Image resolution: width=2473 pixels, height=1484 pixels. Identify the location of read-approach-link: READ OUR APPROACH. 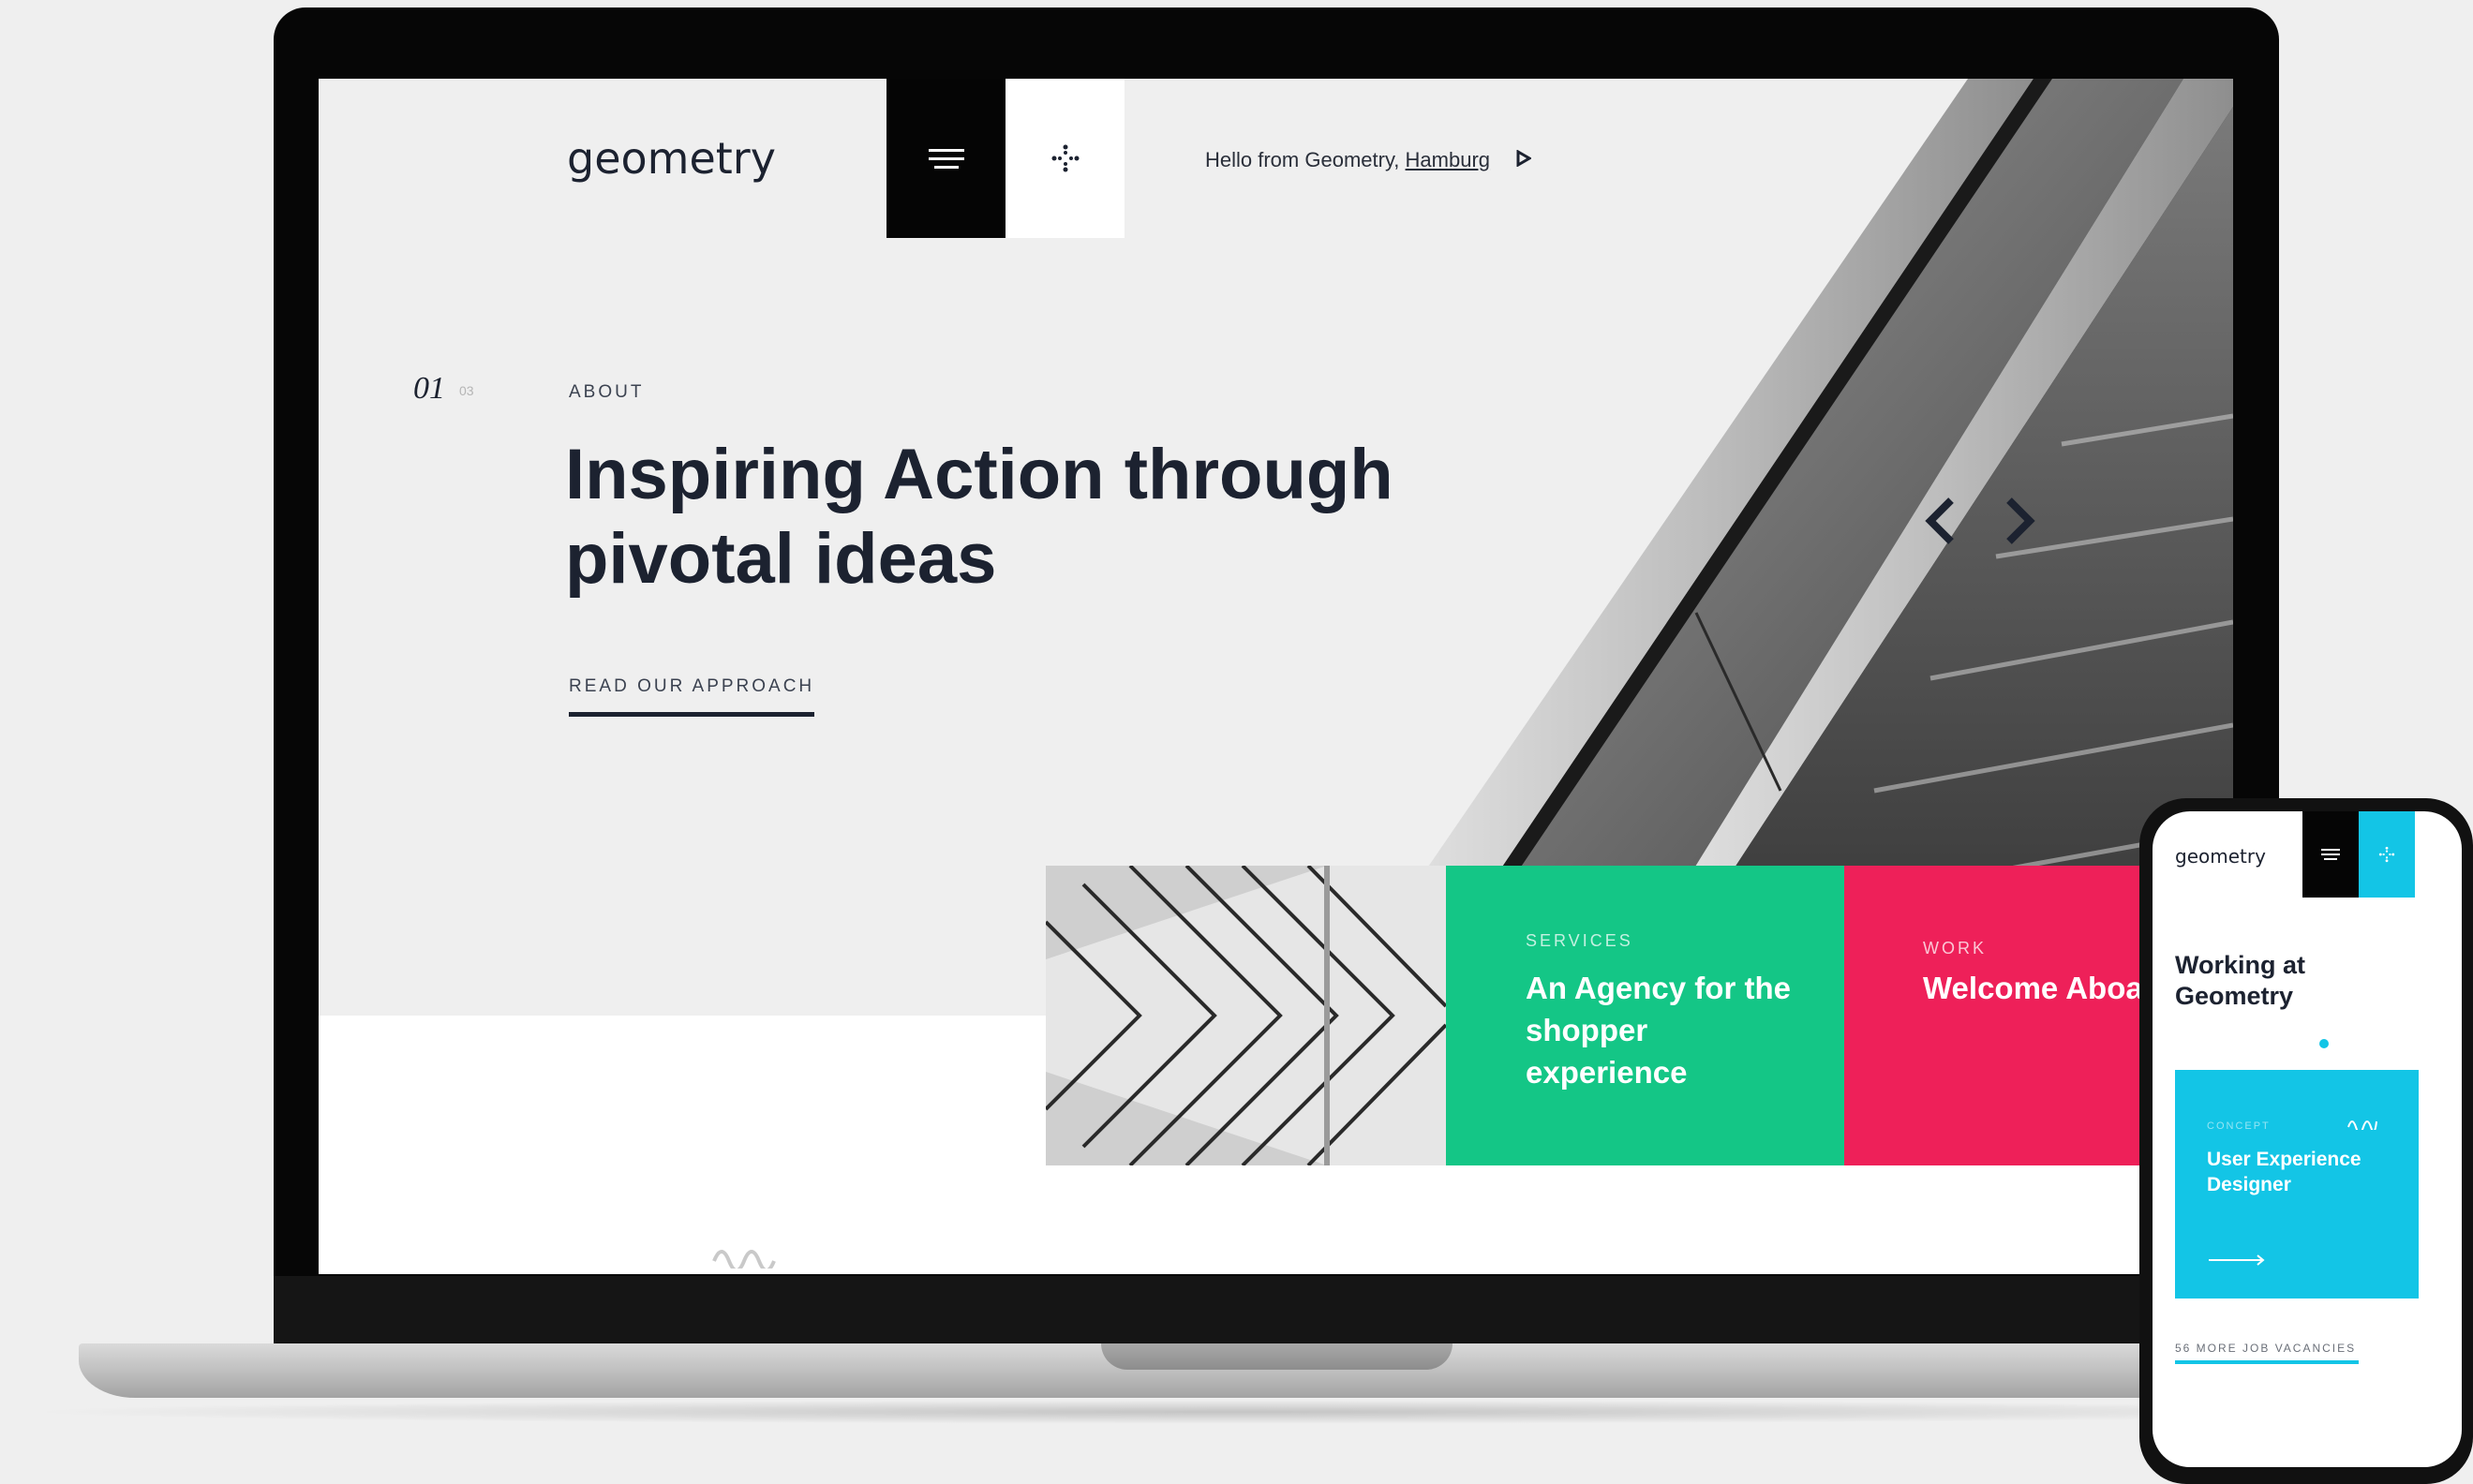
(692, 696).